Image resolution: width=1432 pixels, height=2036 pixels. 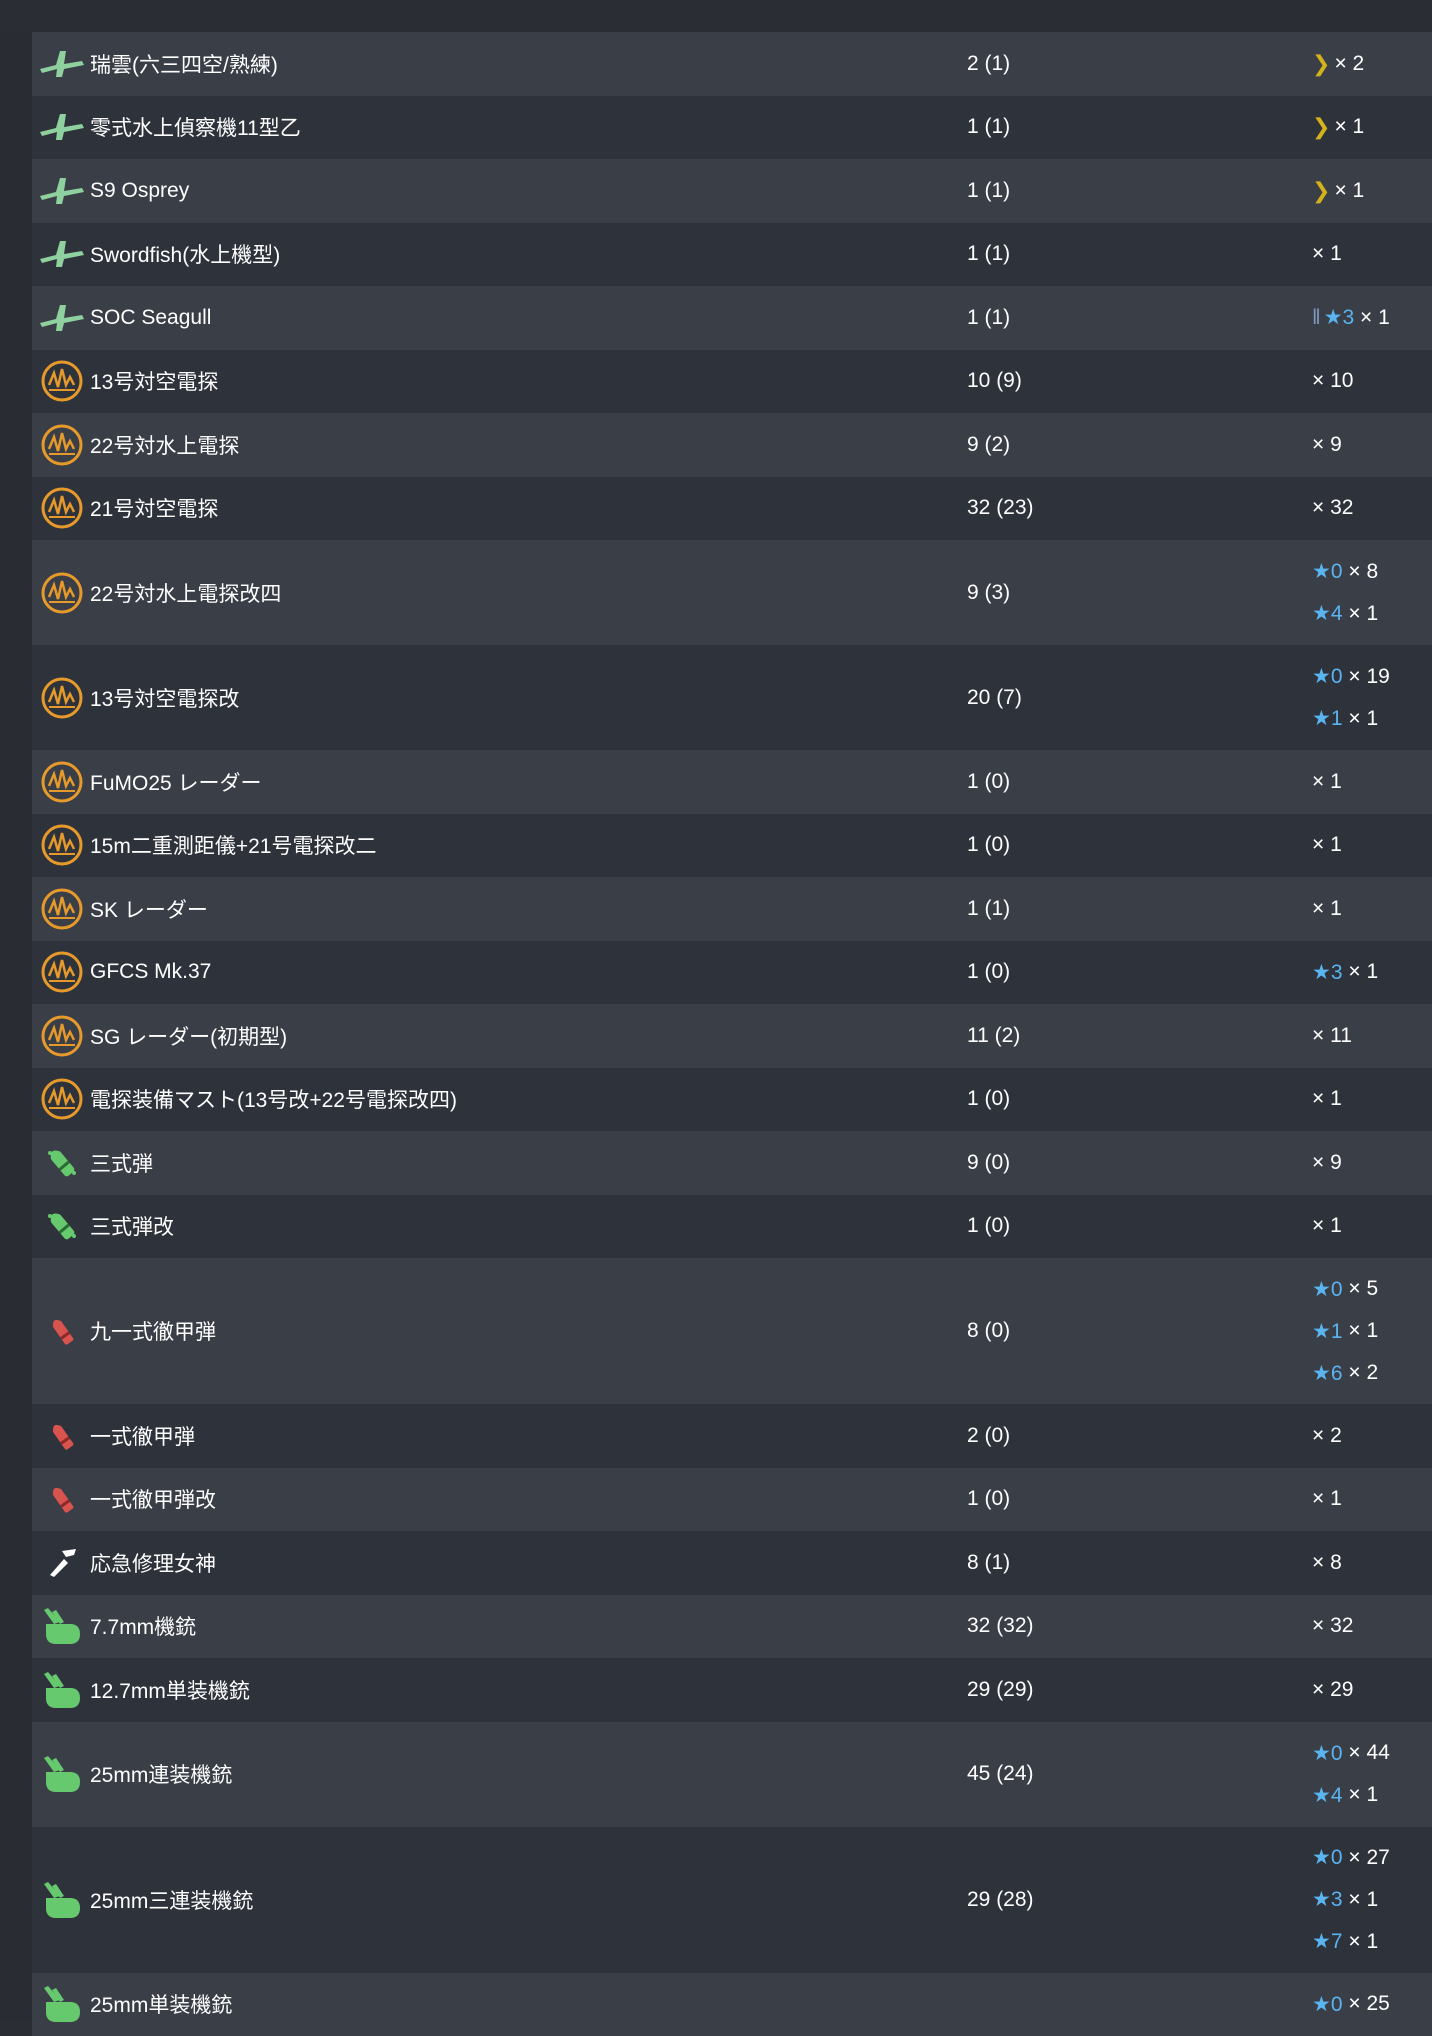 What do you see at coordinates (154, 508) in the screenshot?
I see `equipment-name: 21号対空電探` at bounding box center [154, 508].